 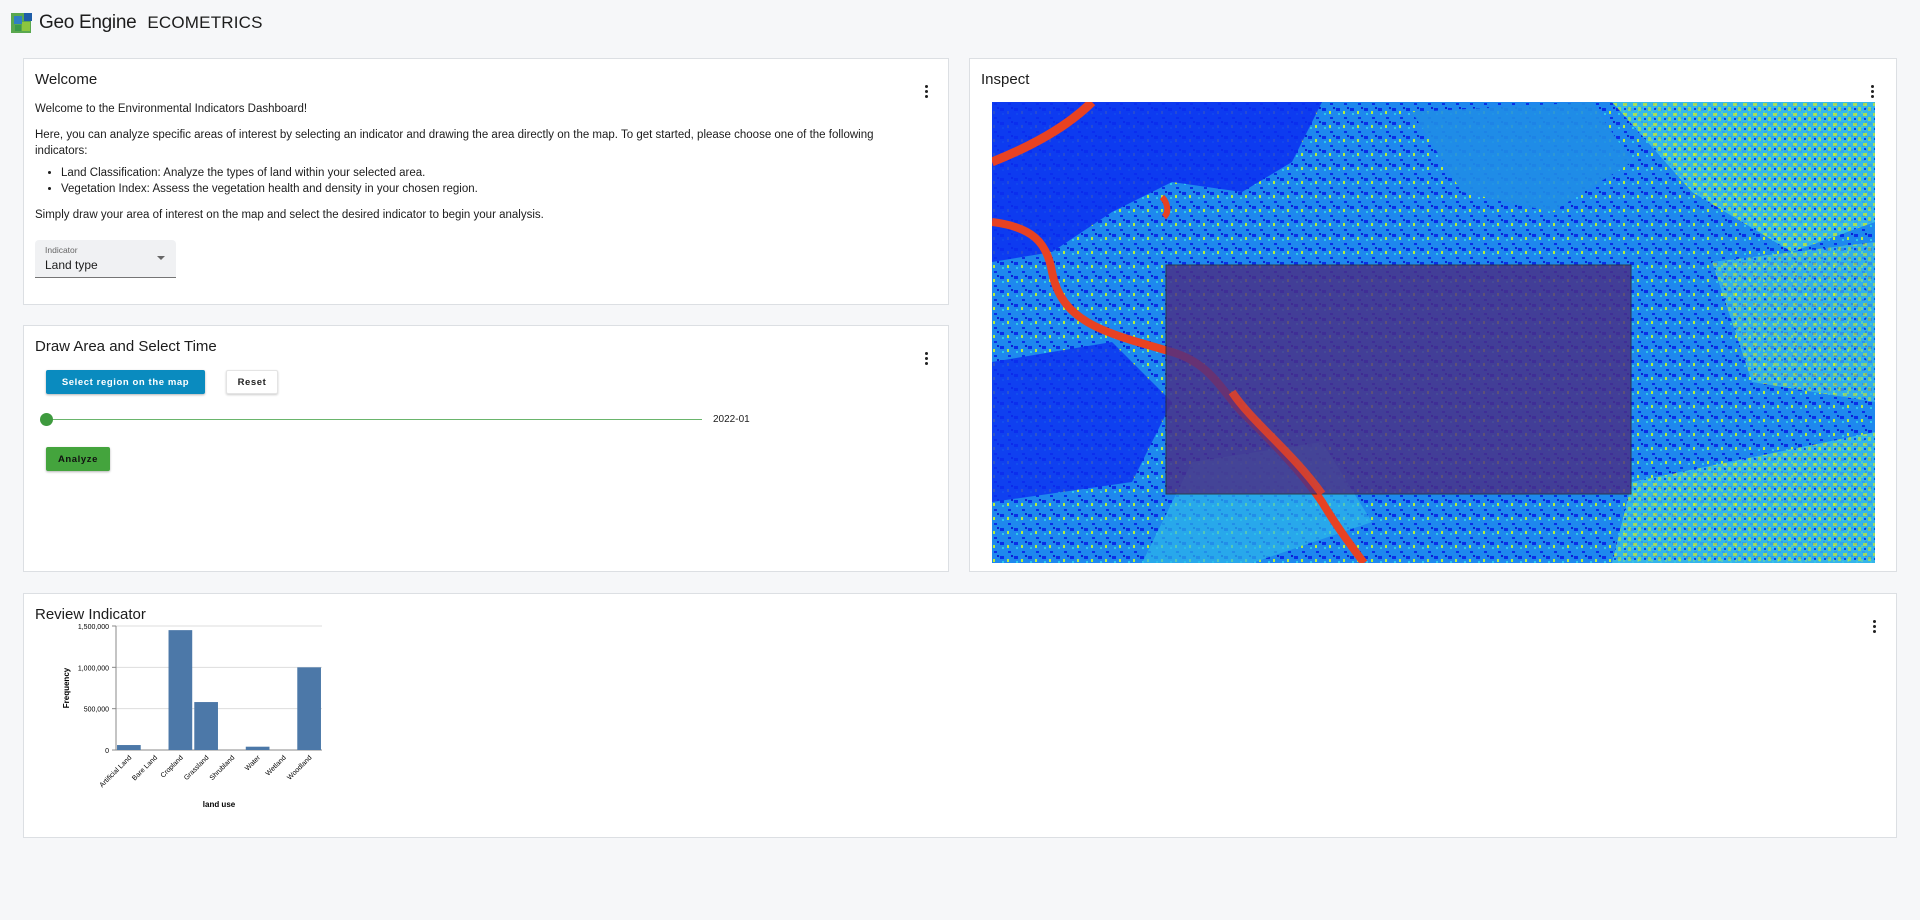 What do you see at coordinates (374, 419) in the screenshot?
I see `time-slider-track` at bounding box center [374, 419].